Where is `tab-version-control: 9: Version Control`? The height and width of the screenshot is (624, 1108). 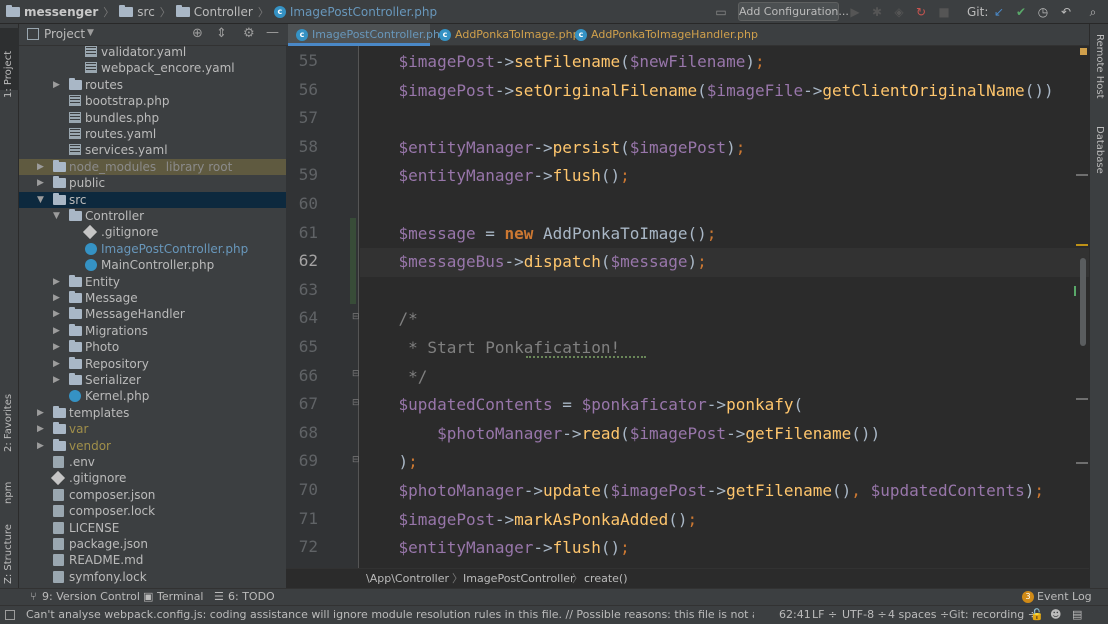 tab-version-control: 9: Version Control is located at coordinates (91, 597).